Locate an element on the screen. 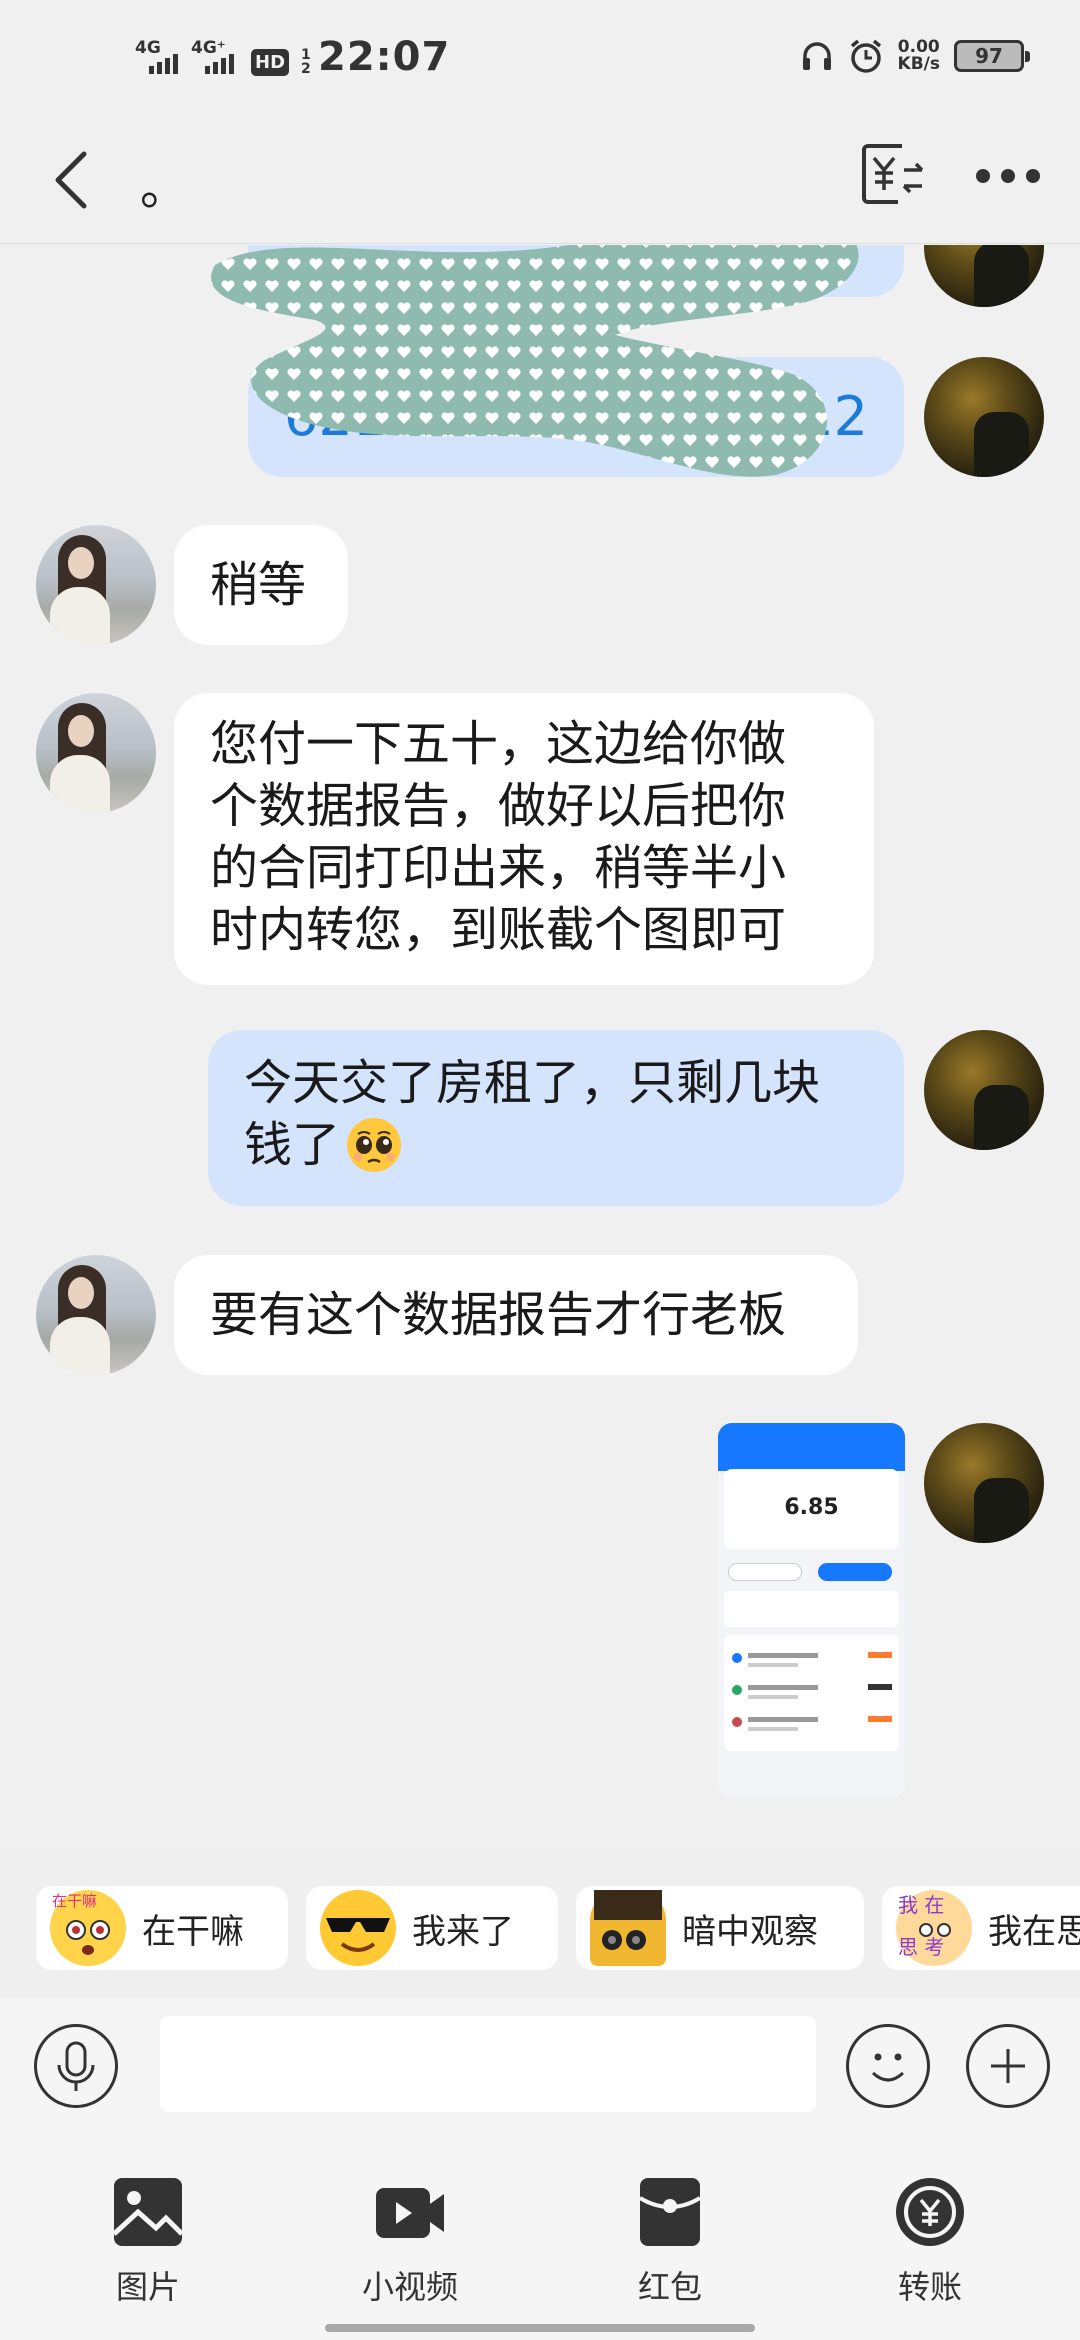 The image size is (1080, 2340). thumb-header is located at coordinates (811, 1447).